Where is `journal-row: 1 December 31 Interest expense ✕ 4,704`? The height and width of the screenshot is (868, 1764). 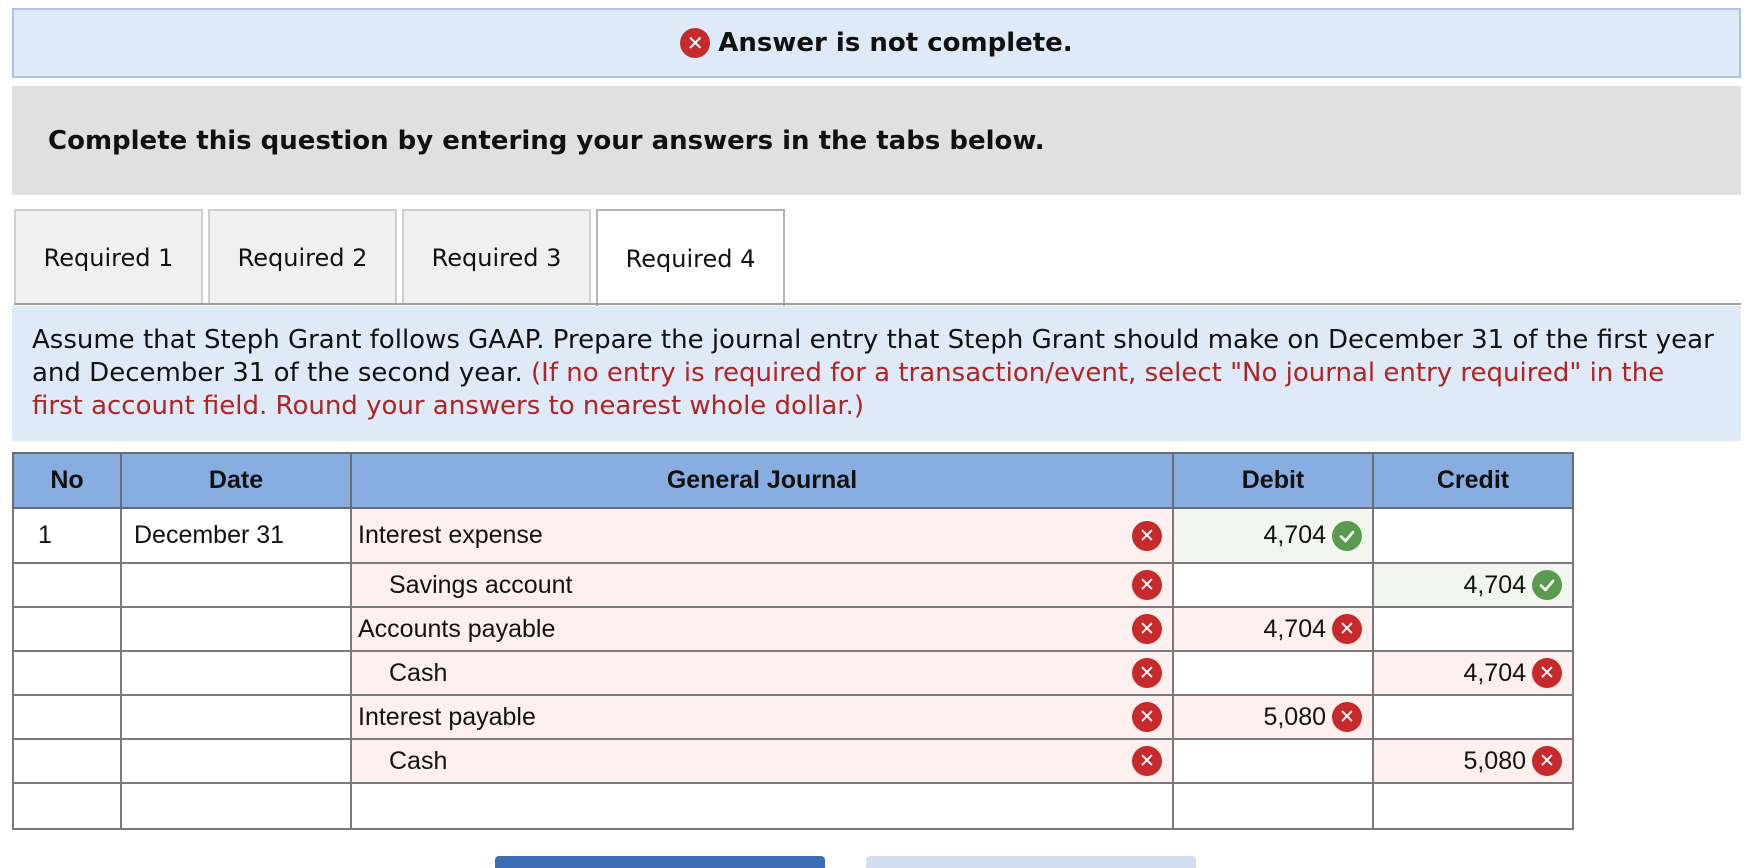
journal-row: 1 December 31 Interest expense ✕ 4,704 is located at coordinates (793, 535).